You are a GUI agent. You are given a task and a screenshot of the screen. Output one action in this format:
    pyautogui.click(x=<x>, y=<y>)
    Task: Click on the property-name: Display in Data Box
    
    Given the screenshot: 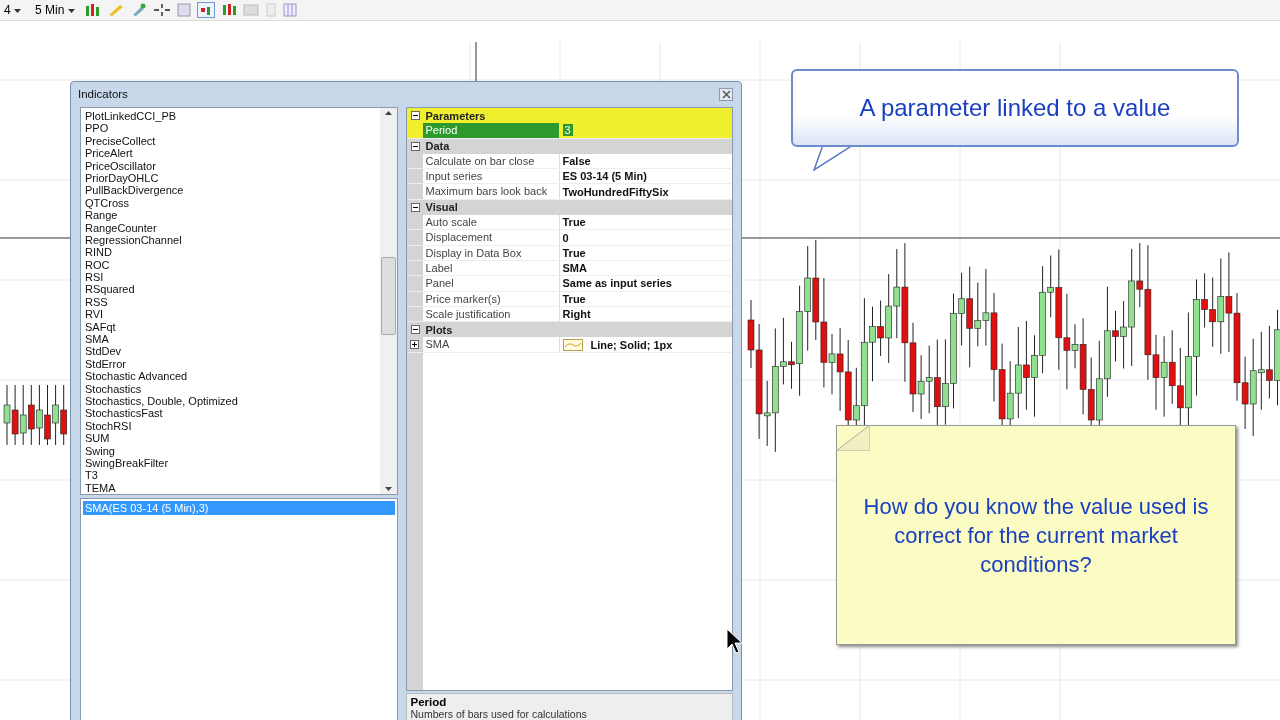 What is the action you would take?
    pyautogui.click(x=491, y=252)
    